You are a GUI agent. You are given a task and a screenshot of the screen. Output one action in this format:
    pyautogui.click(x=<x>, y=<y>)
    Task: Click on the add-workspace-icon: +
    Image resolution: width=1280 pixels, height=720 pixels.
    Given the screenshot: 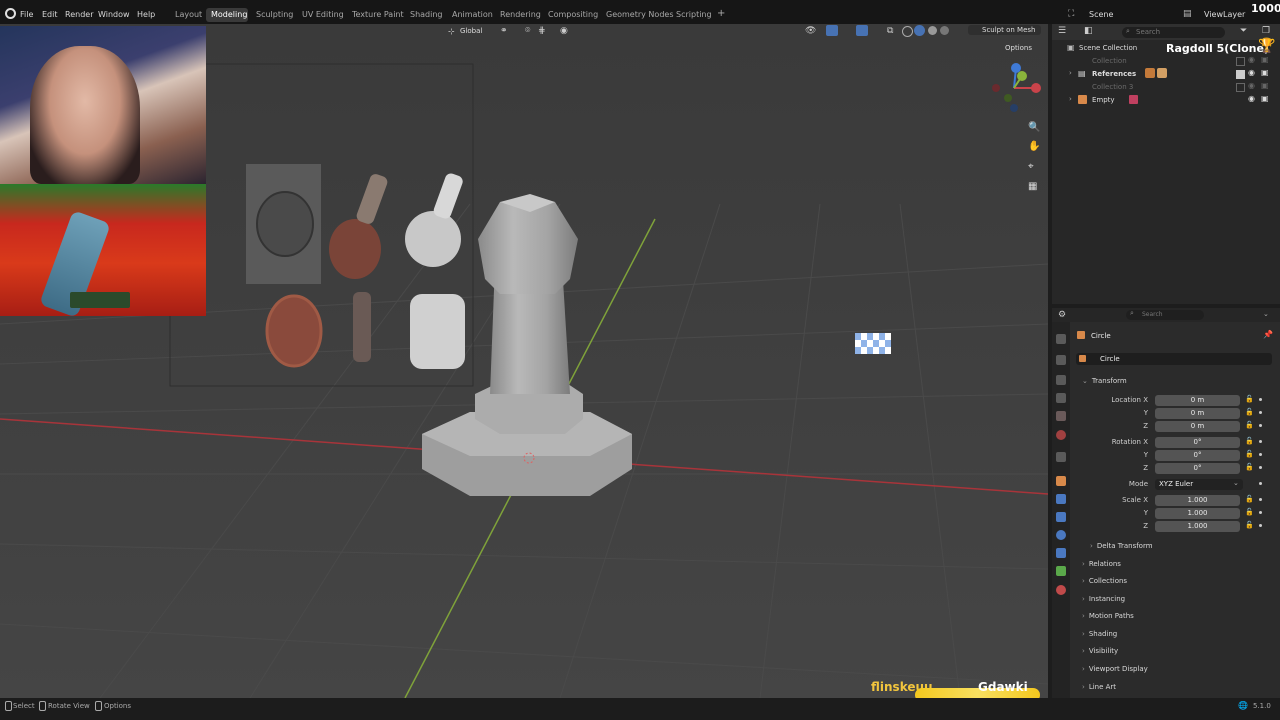 What is the action you would take?
    pyautogui.click(x=721, y=13)
    